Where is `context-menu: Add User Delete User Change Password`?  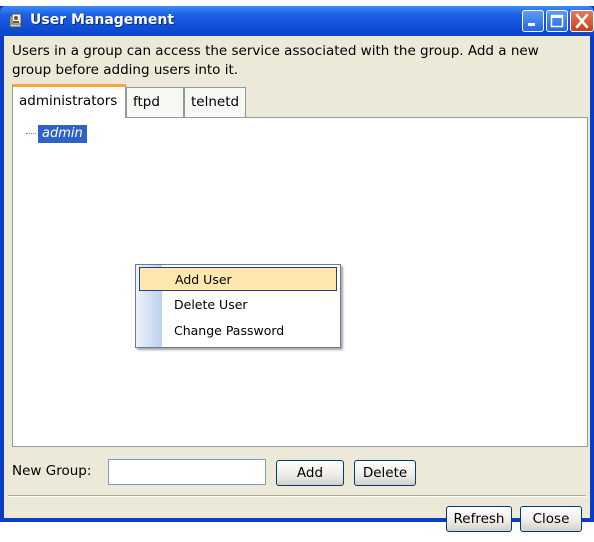
context-menu: Add User Delete User Change Password is located at coordinates (238, 306).